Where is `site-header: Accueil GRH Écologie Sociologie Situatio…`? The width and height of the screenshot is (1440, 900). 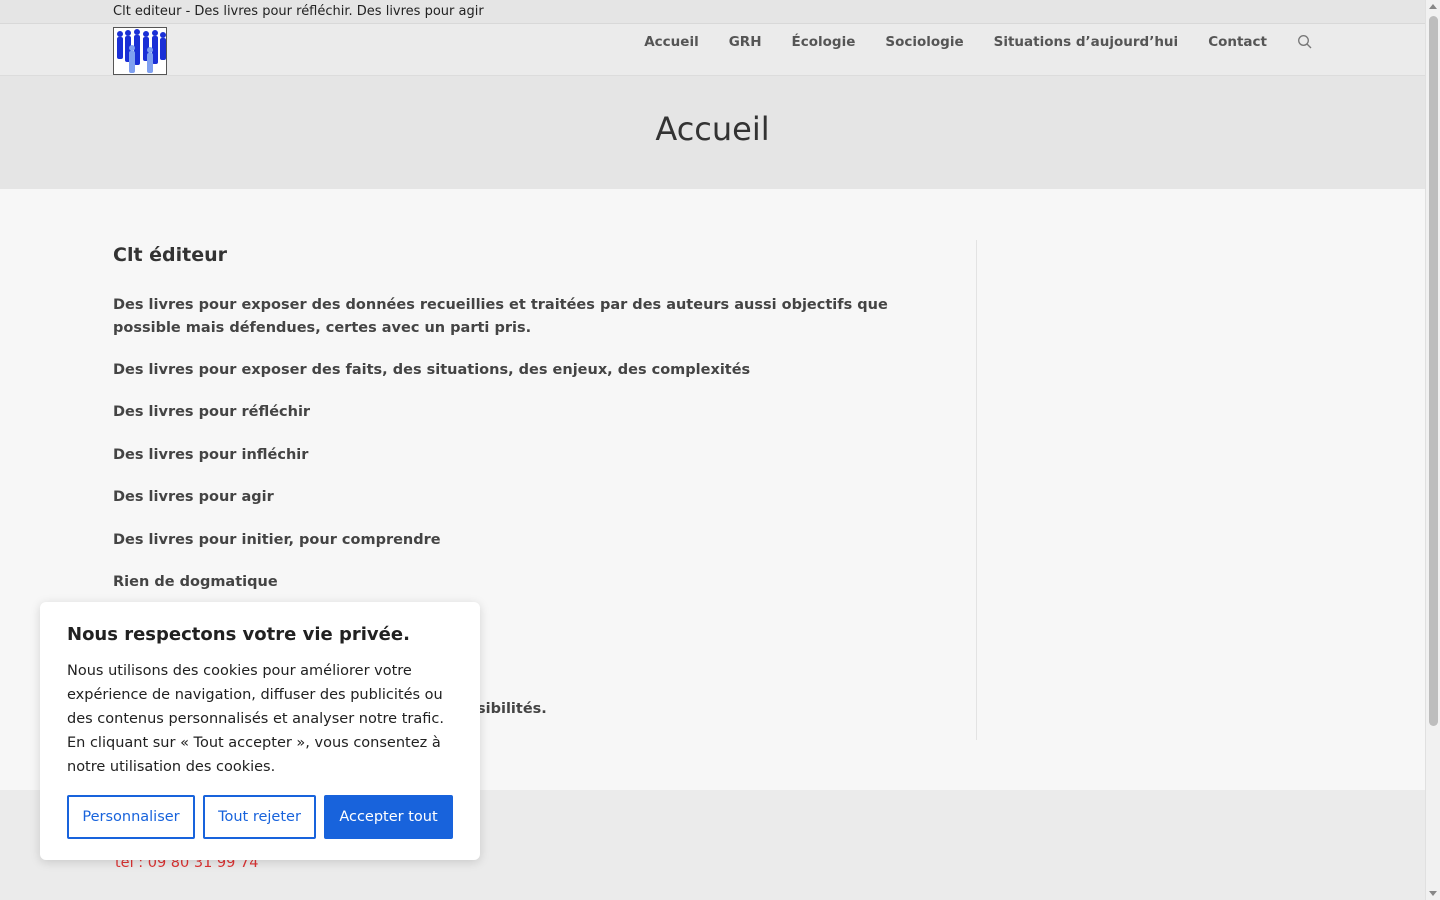 site-header: Accueil GRH Écologie Sociologie Situatio… is located at coordinates (712, 50).